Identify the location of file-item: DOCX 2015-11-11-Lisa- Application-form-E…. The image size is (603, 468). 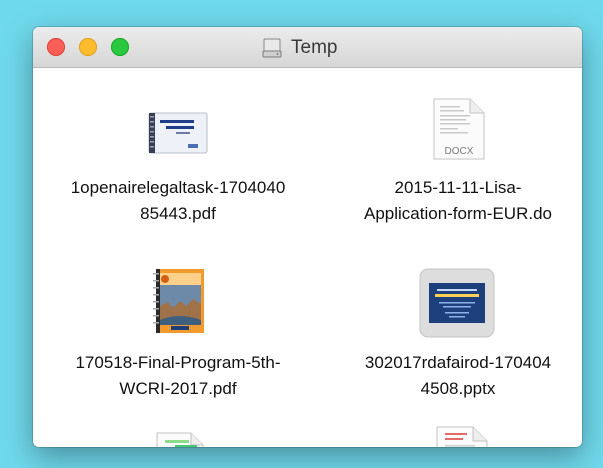
(447, 145).